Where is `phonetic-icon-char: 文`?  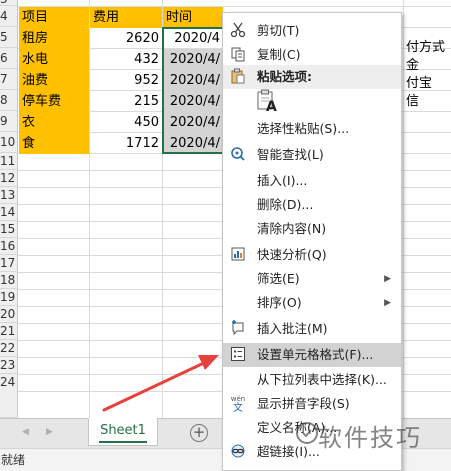 phonetic-icon-char: 文 is located at coordinates (238, 408).